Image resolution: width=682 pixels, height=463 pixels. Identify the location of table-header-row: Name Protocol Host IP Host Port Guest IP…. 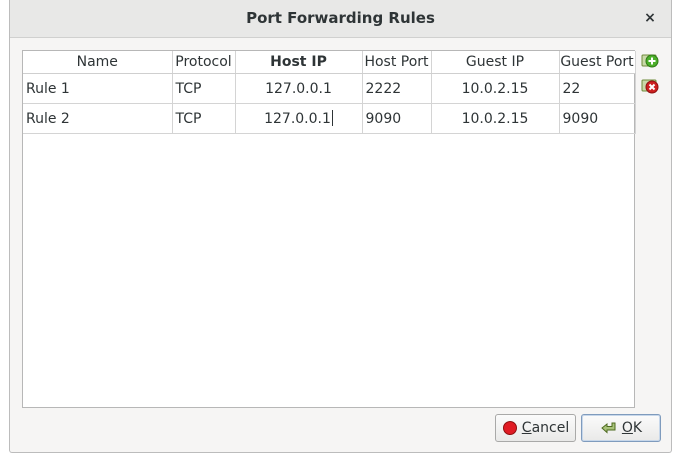
(329, 62).